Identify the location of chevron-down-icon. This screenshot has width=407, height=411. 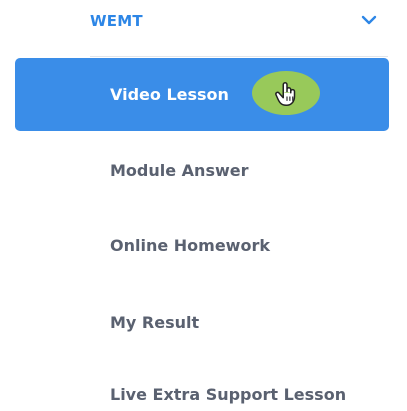
(369, 20).